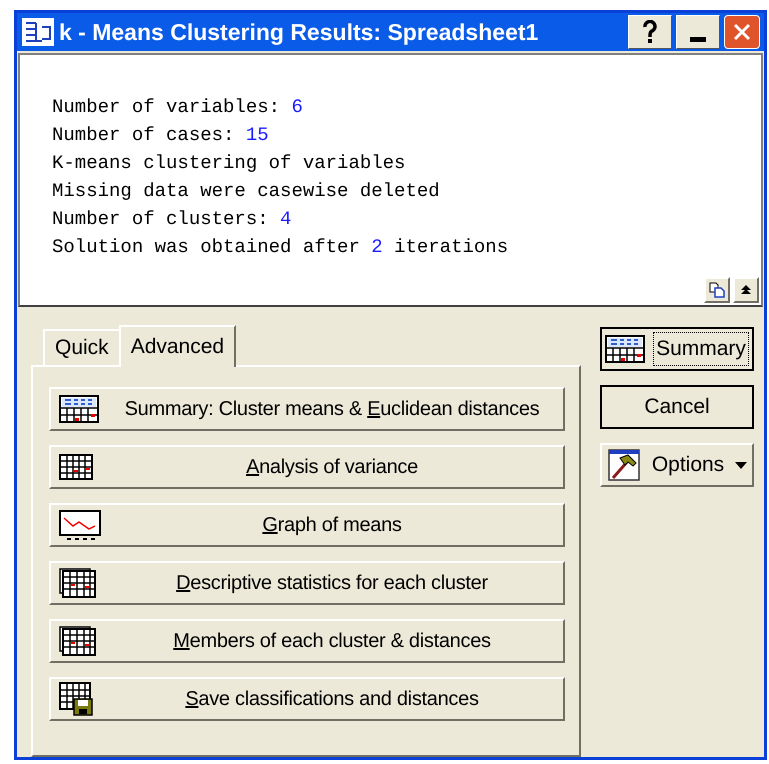  I want to click on action-button: Members of each cluster & distances, so click(307, 641).